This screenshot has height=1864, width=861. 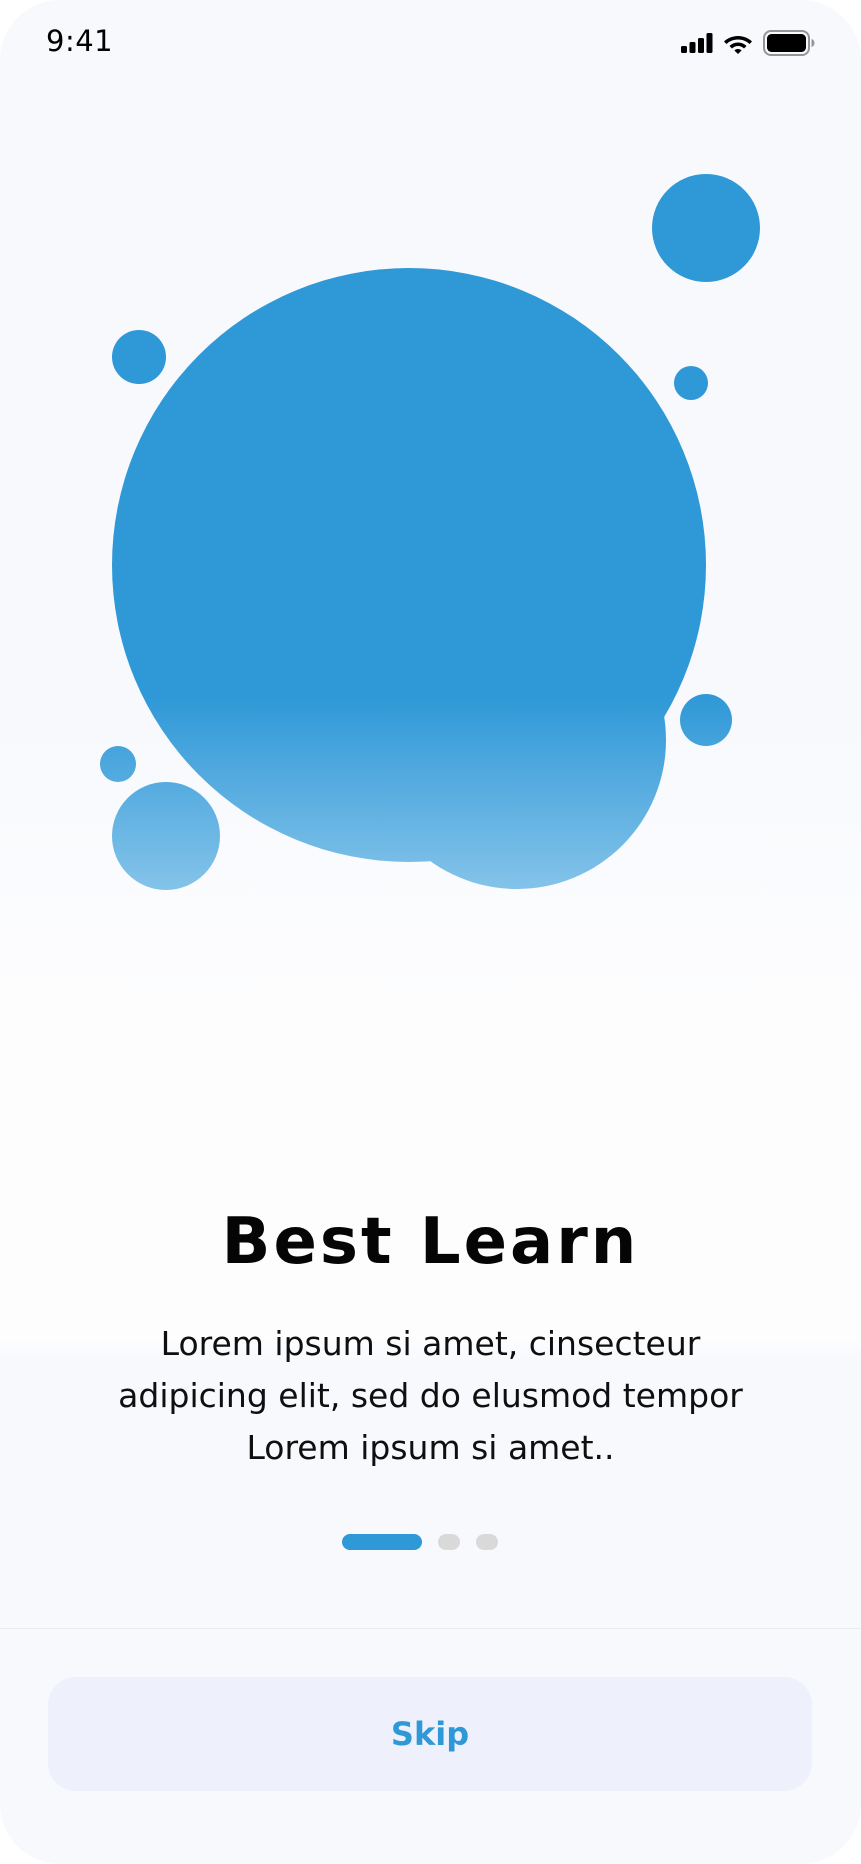 I want to click on bubble-small-right, so click(x=691, y=383).